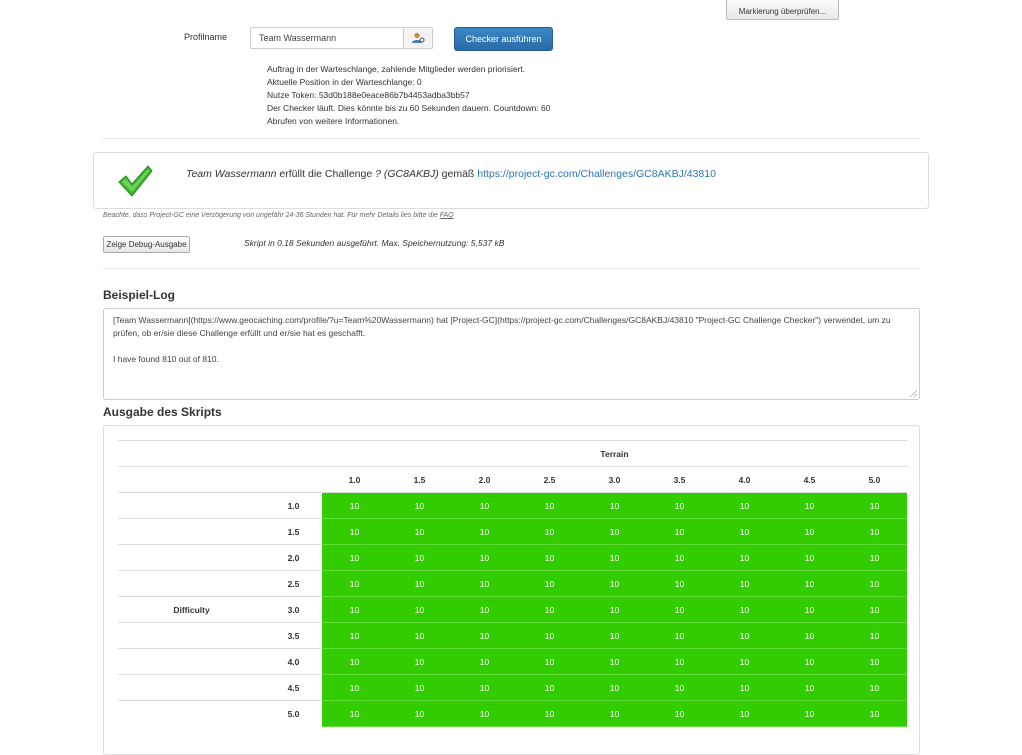 This screenshot has height=755, width=1022. Describe the element at coordinates (679, 479) in the screenshot. I see `terrain-col-label: 3.5` at that location.